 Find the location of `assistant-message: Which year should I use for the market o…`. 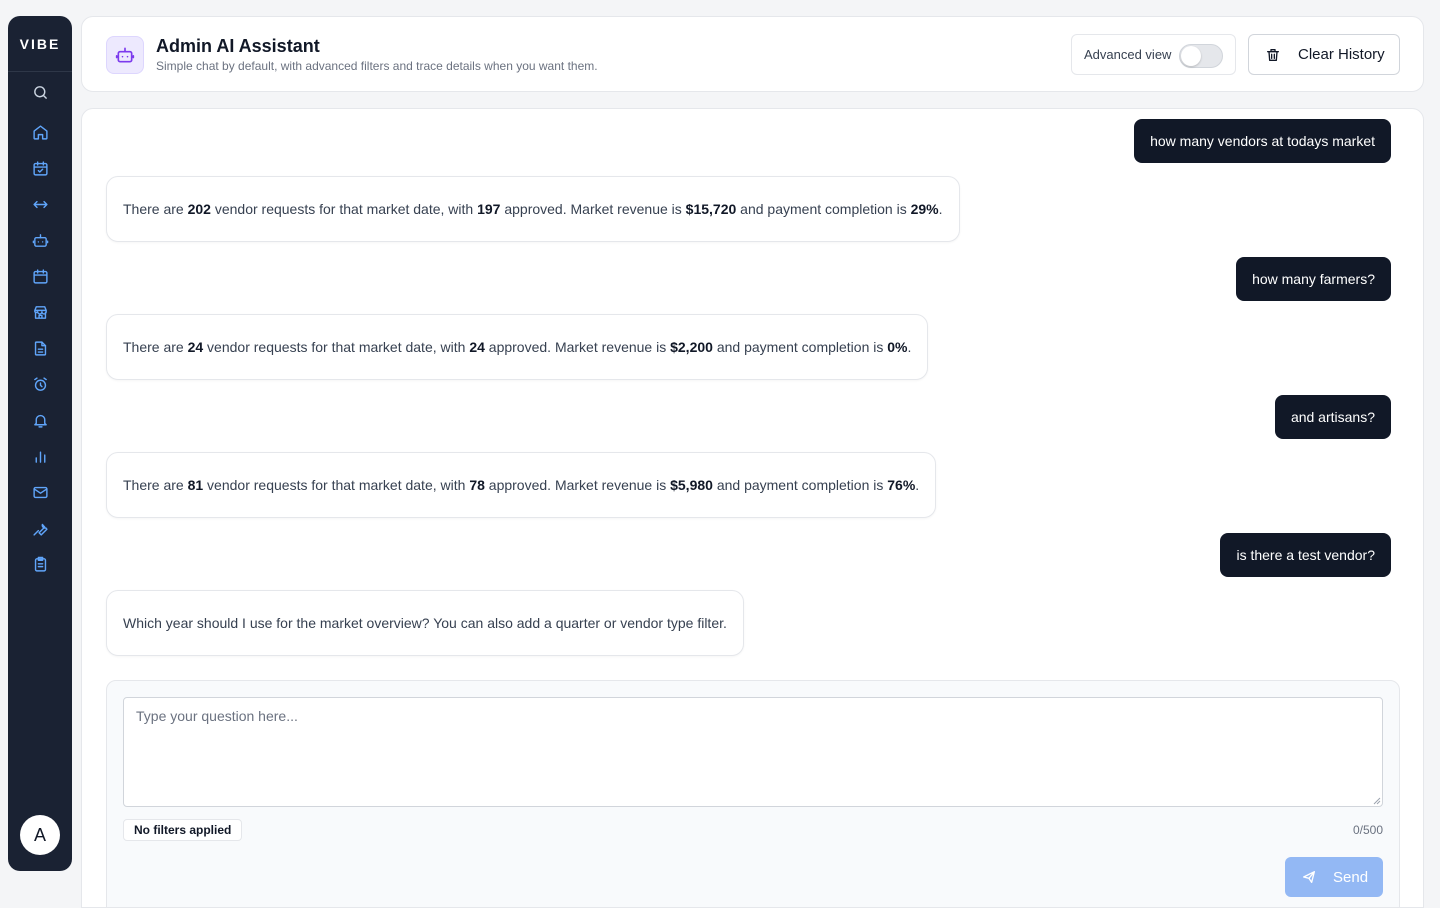

assistant-message: Which year should I use for the market o… is located at coordinates (425, 623).